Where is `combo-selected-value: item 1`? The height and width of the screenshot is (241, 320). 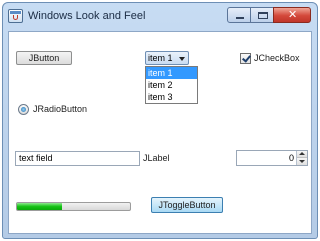 combo-selected-value: item 1 is located at coordinates (160, 58).